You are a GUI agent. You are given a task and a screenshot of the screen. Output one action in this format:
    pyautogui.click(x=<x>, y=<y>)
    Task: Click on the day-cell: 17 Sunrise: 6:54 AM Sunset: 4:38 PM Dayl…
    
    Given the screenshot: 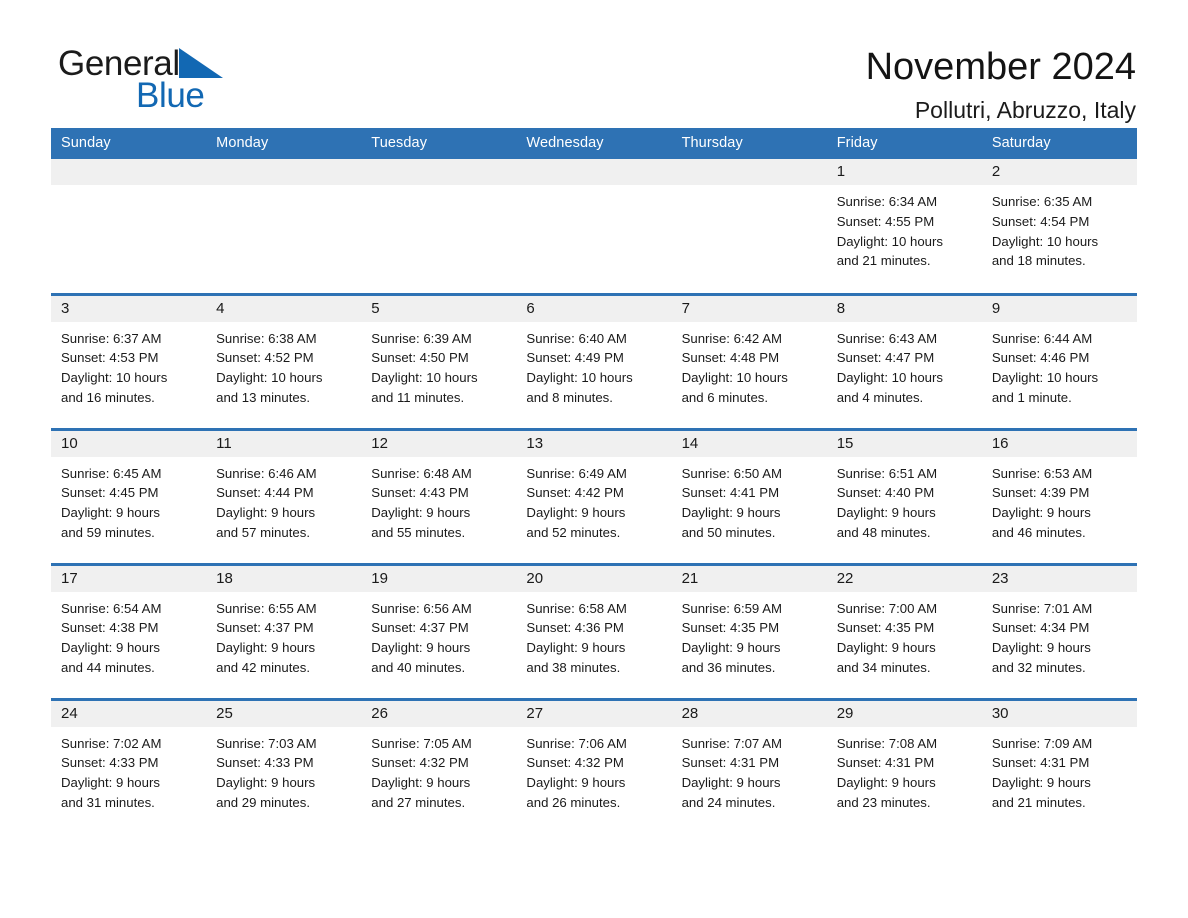 What is the action you would take?
    pyautogui.click(x=129, y=630)
    